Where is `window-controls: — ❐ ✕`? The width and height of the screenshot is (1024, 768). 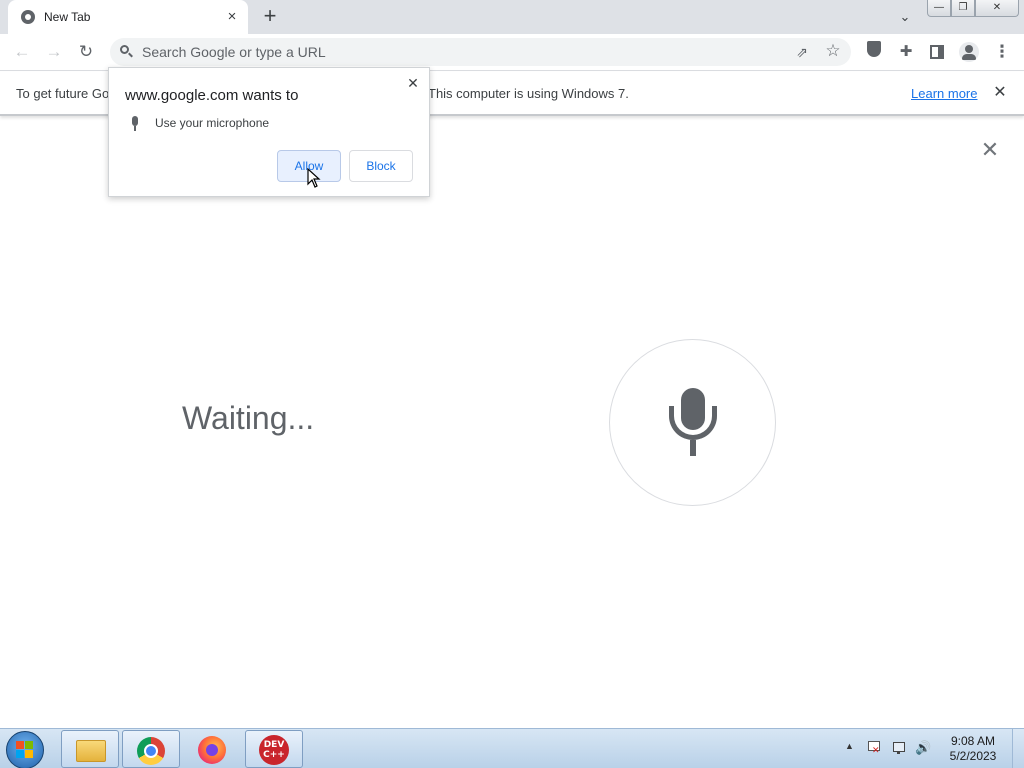 window-controls: — ❐ ✕ is located at coordinates (973, 9).